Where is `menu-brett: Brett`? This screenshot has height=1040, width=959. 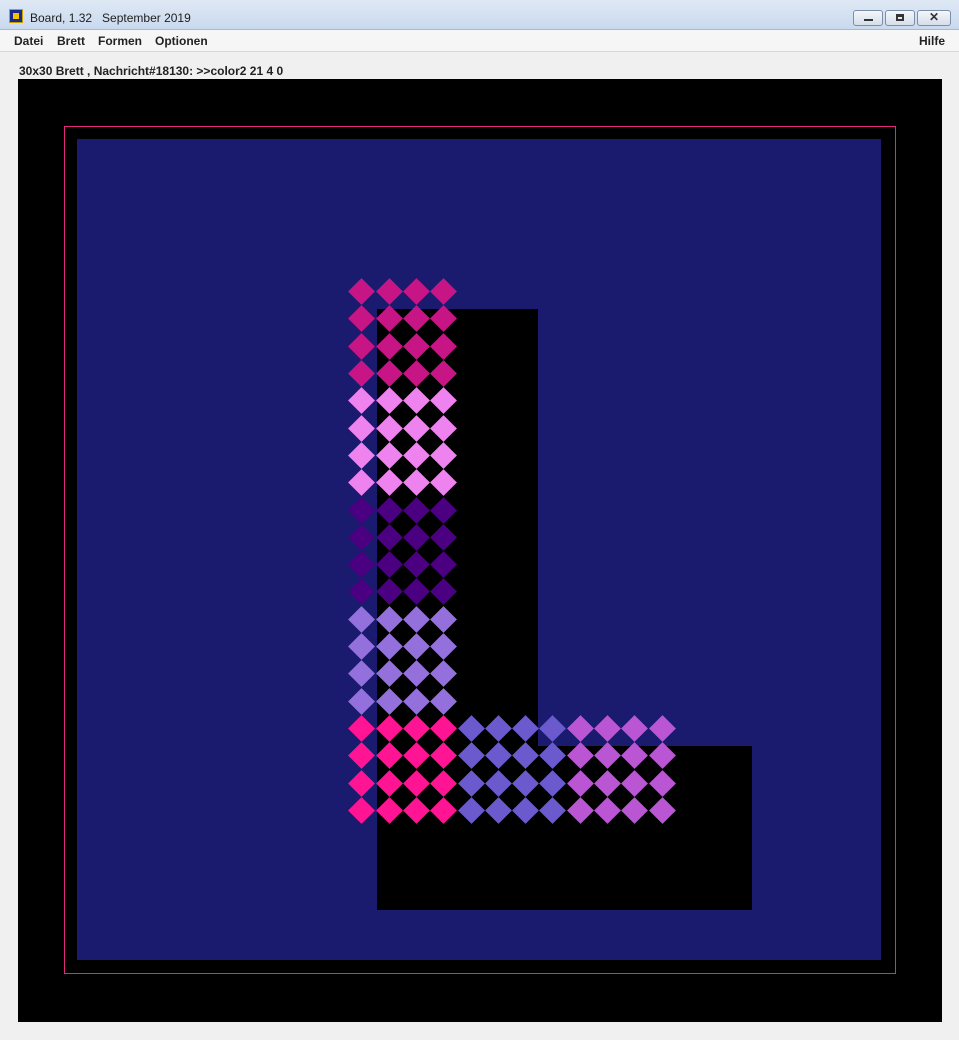 menu-brett: Brett is located at coordinates (71, 41).